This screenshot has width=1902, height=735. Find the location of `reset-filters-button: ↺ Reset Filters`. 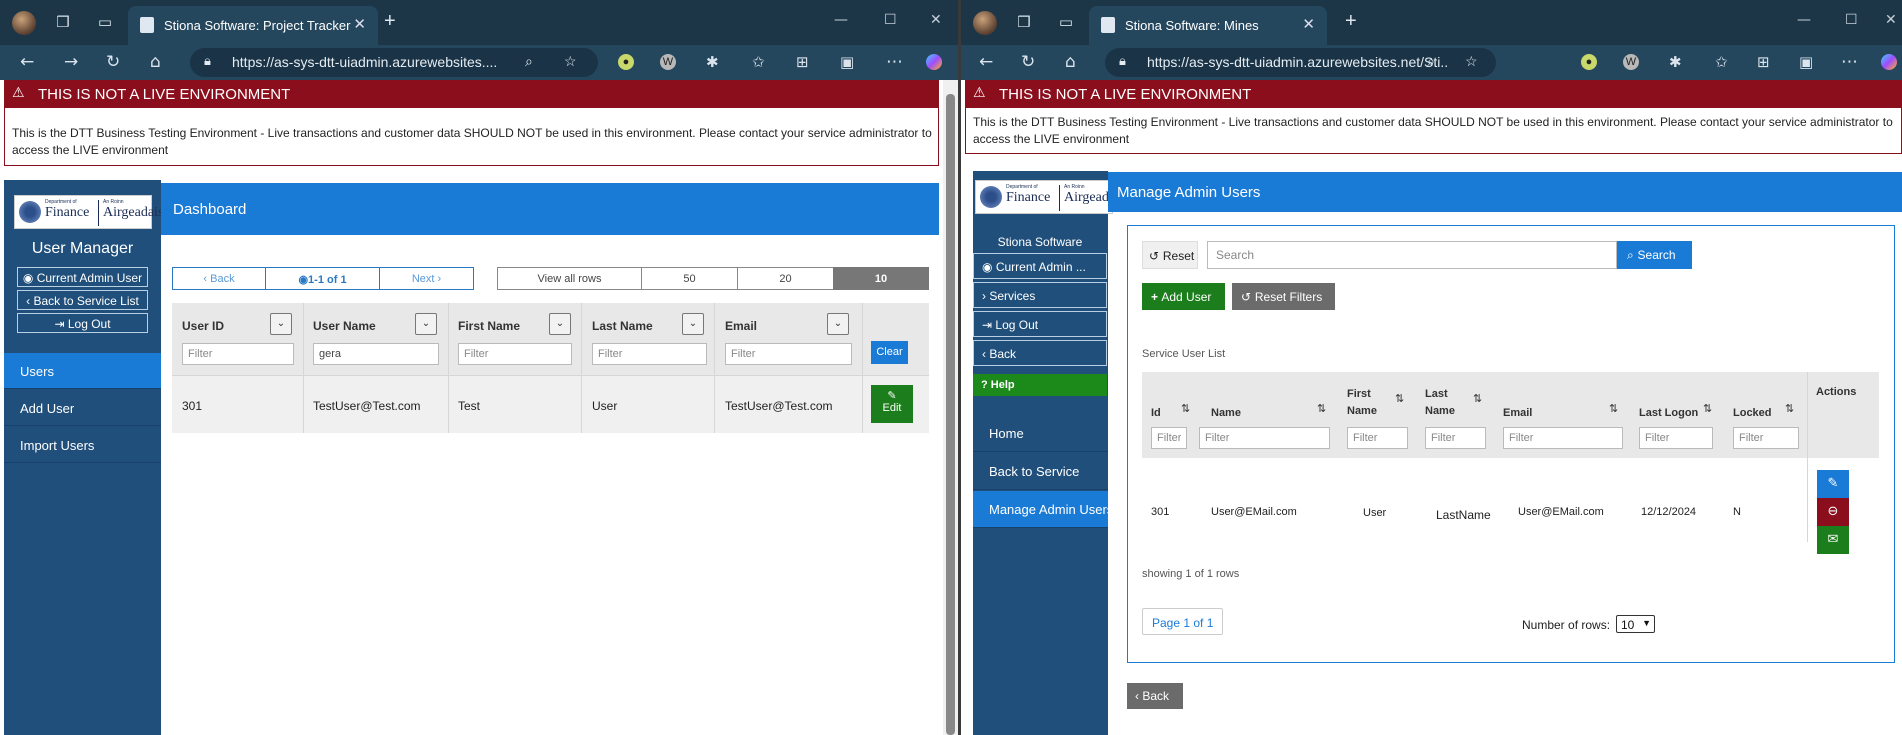

reset-filters-button: ↺ Reset Filters is located at coordinates (1283, 296).